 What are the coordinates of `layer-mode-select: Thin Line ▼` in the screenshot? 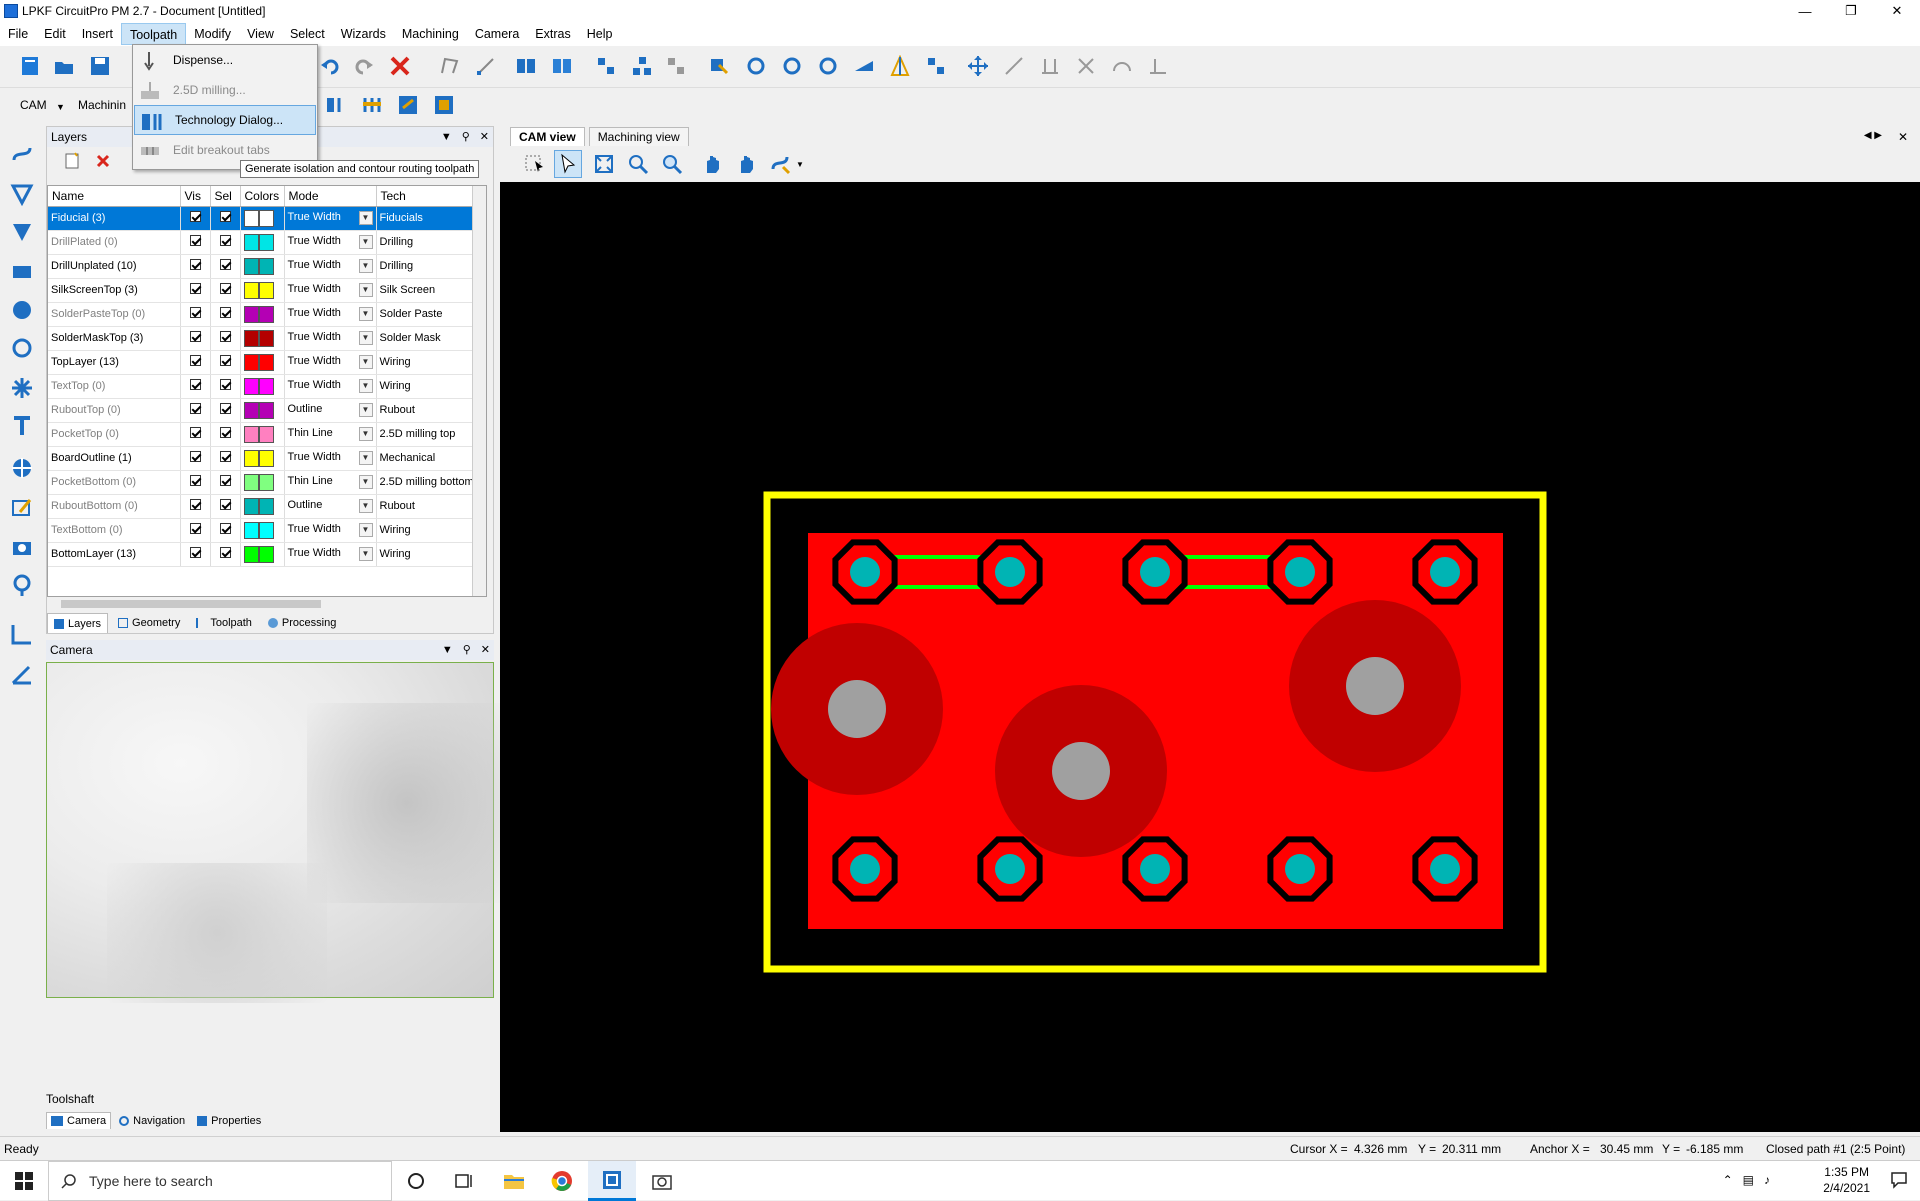 It's located at (330, 482).